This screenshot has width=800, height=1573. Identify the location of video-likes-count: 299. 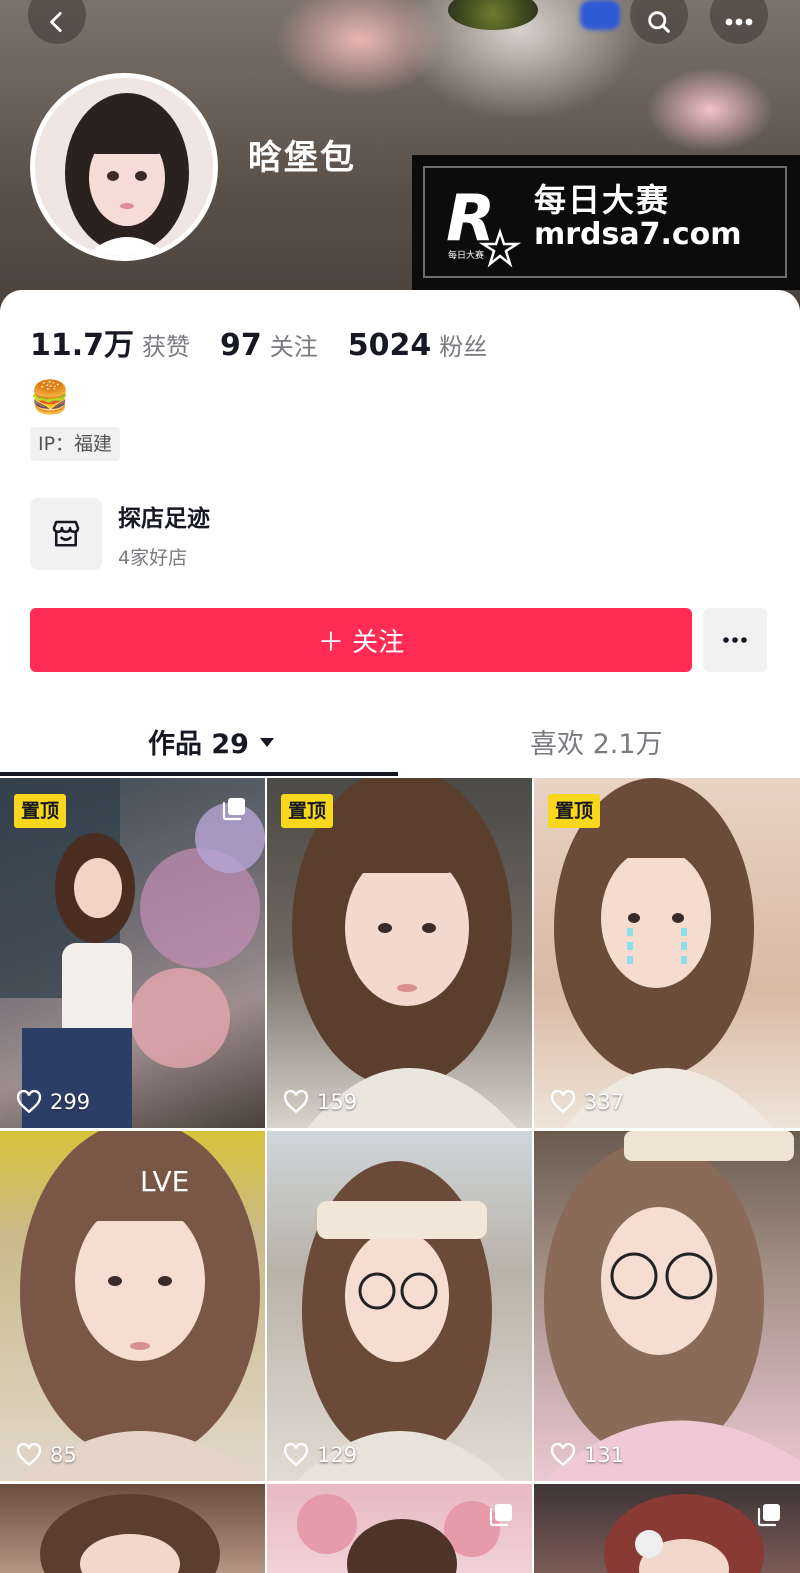
(70, 1102).